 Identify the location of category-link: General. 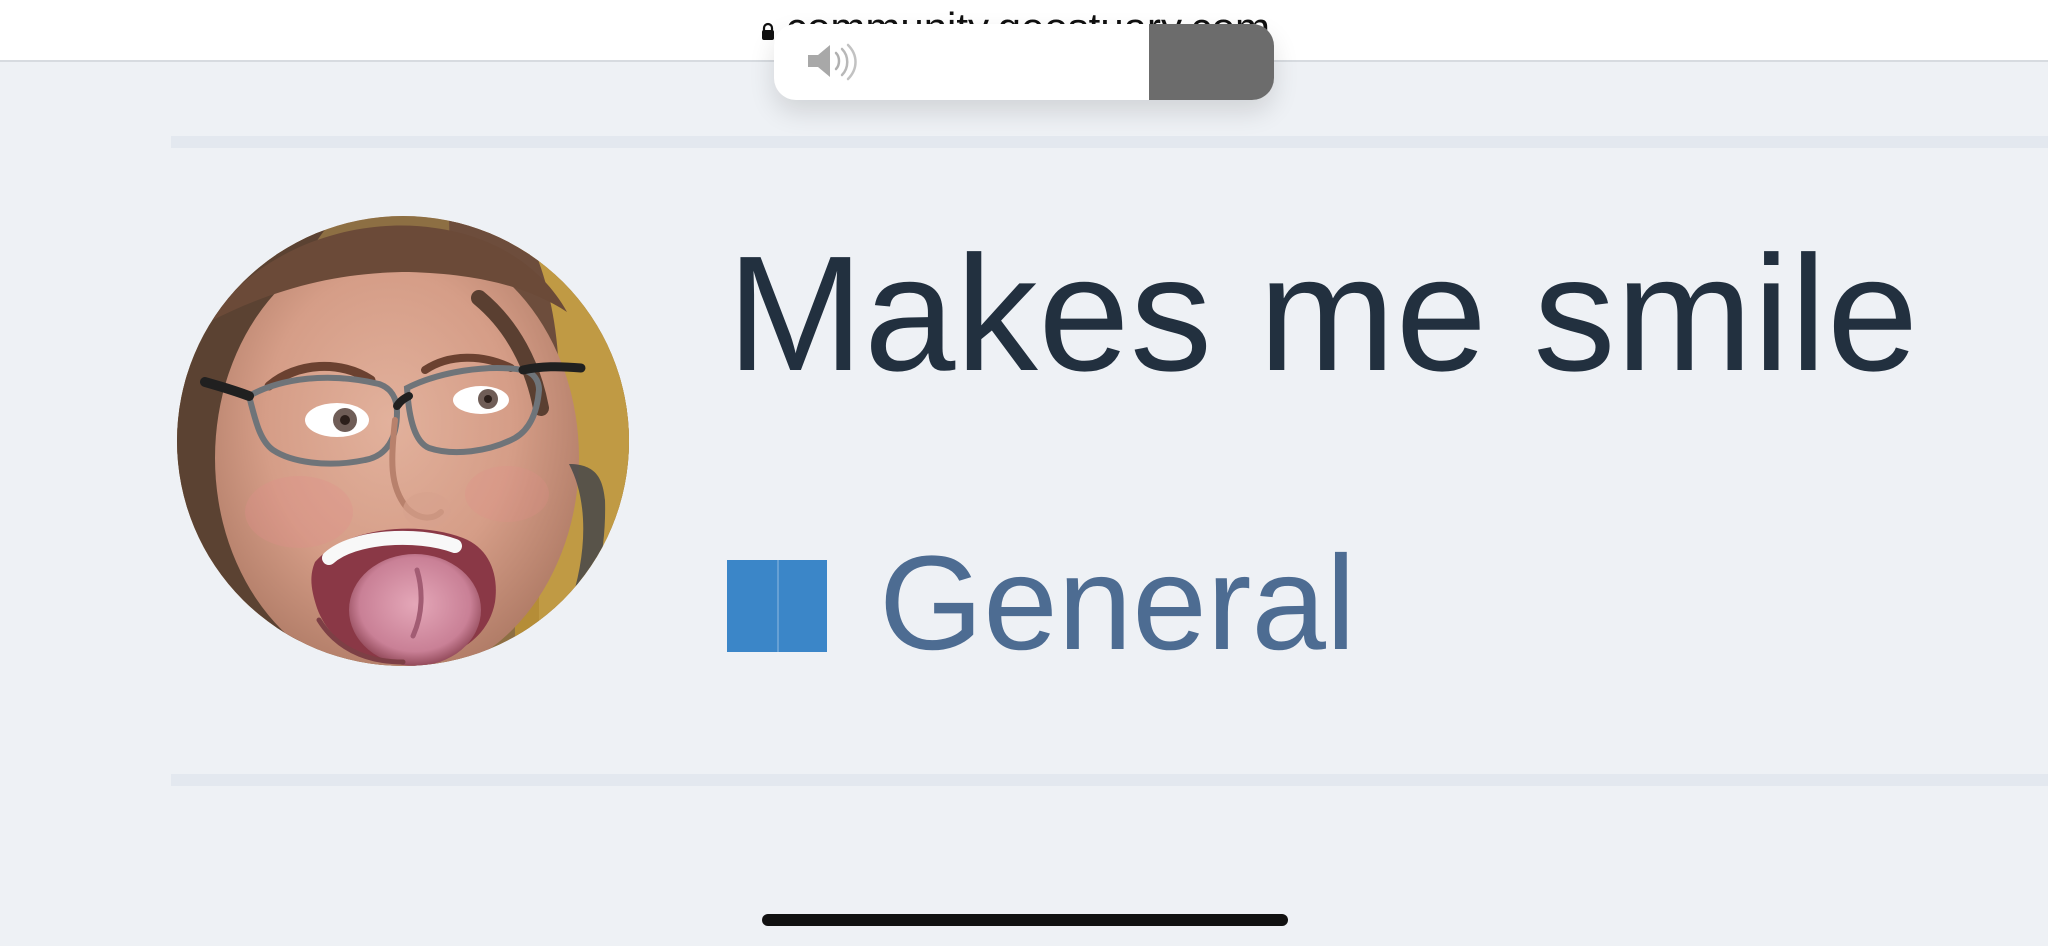
(1041, 604).